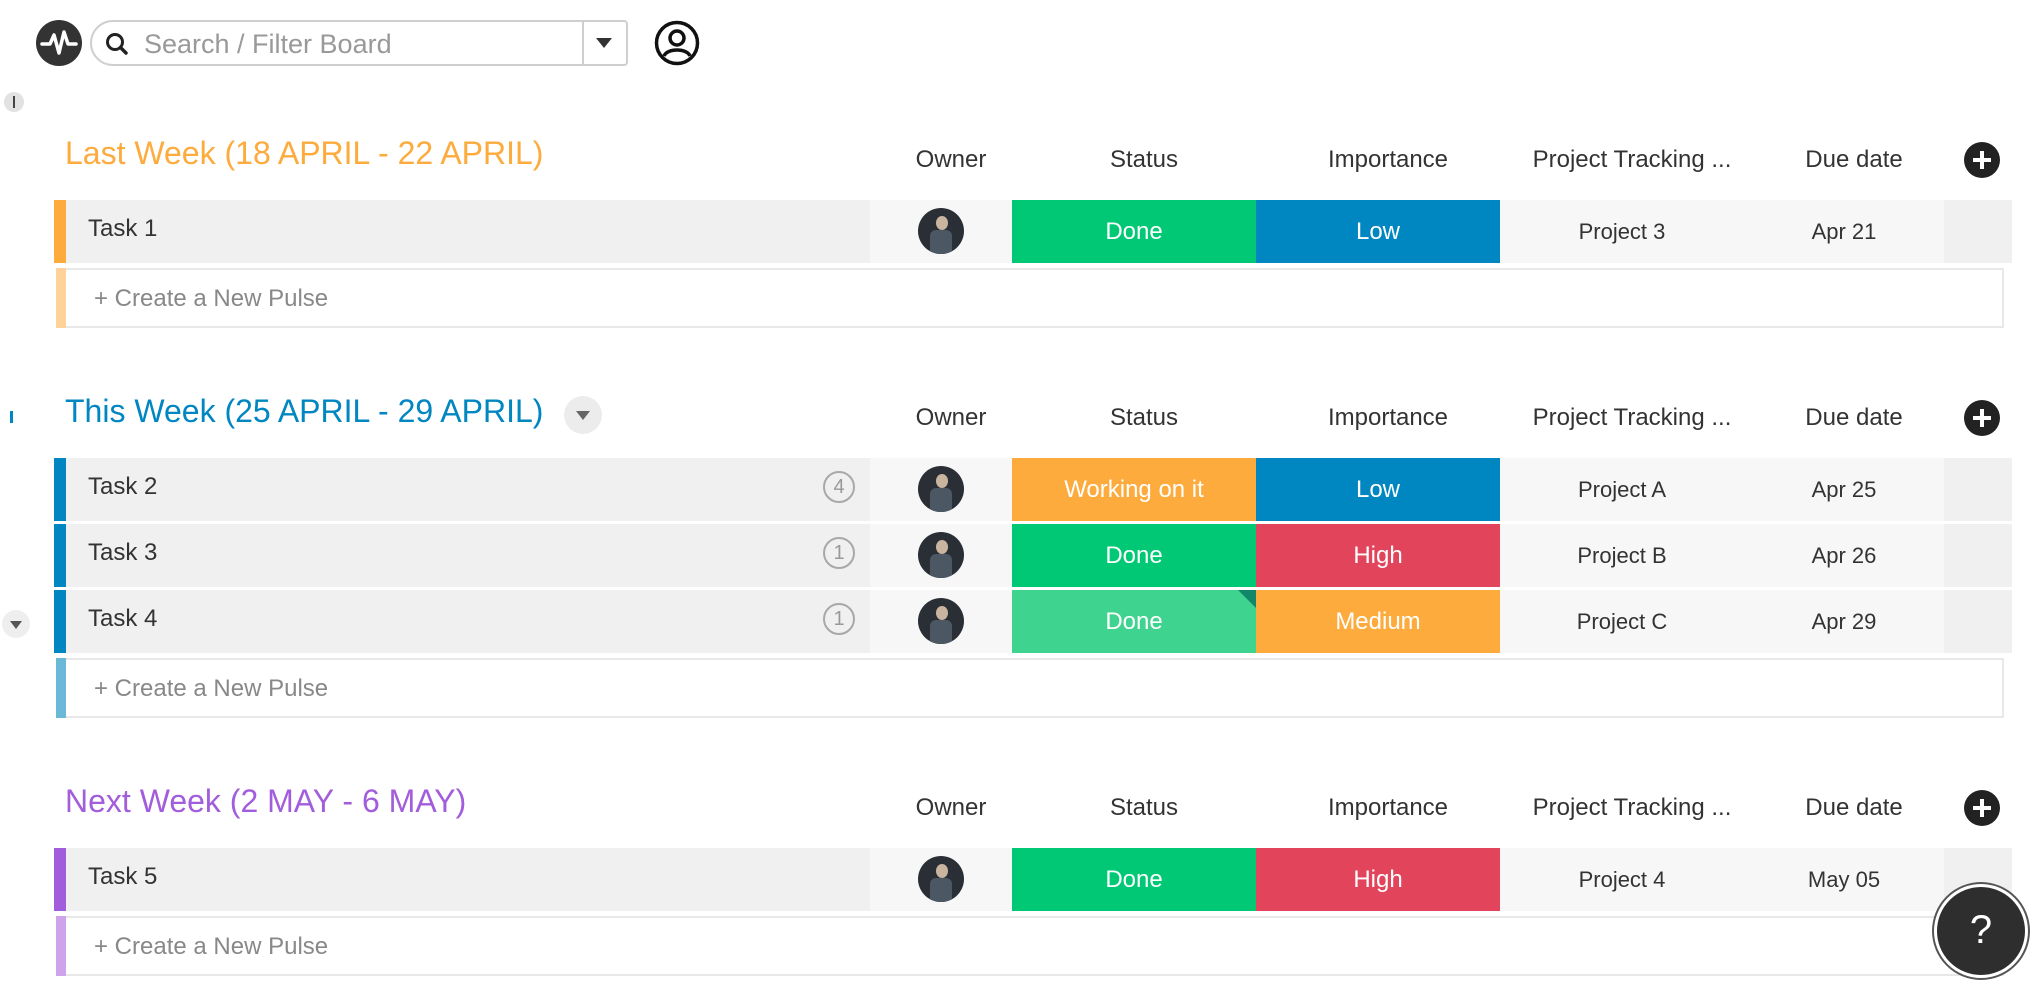 This screenshot has height=990, width=2032. I want to click on row-name: Task 3, so click(122, 553).